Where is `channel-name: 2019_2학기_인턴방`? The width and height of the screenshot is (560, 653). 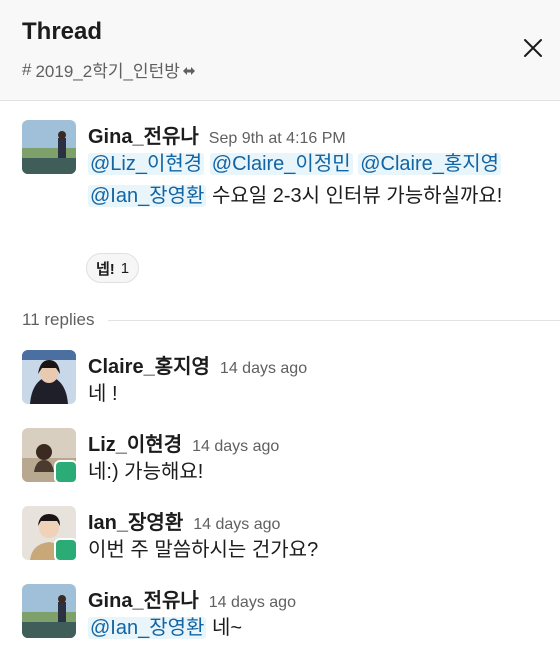 channel-name: 2019_2학기_인턴방 is located at coordinates (107, 71).